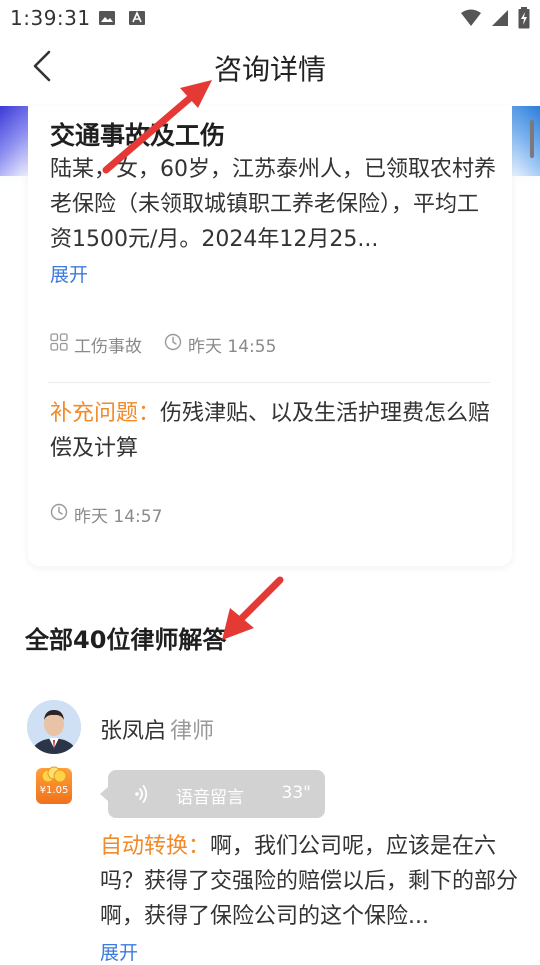  I want to click on auto-transcript-label: 自动转换：, so click(155, 846).